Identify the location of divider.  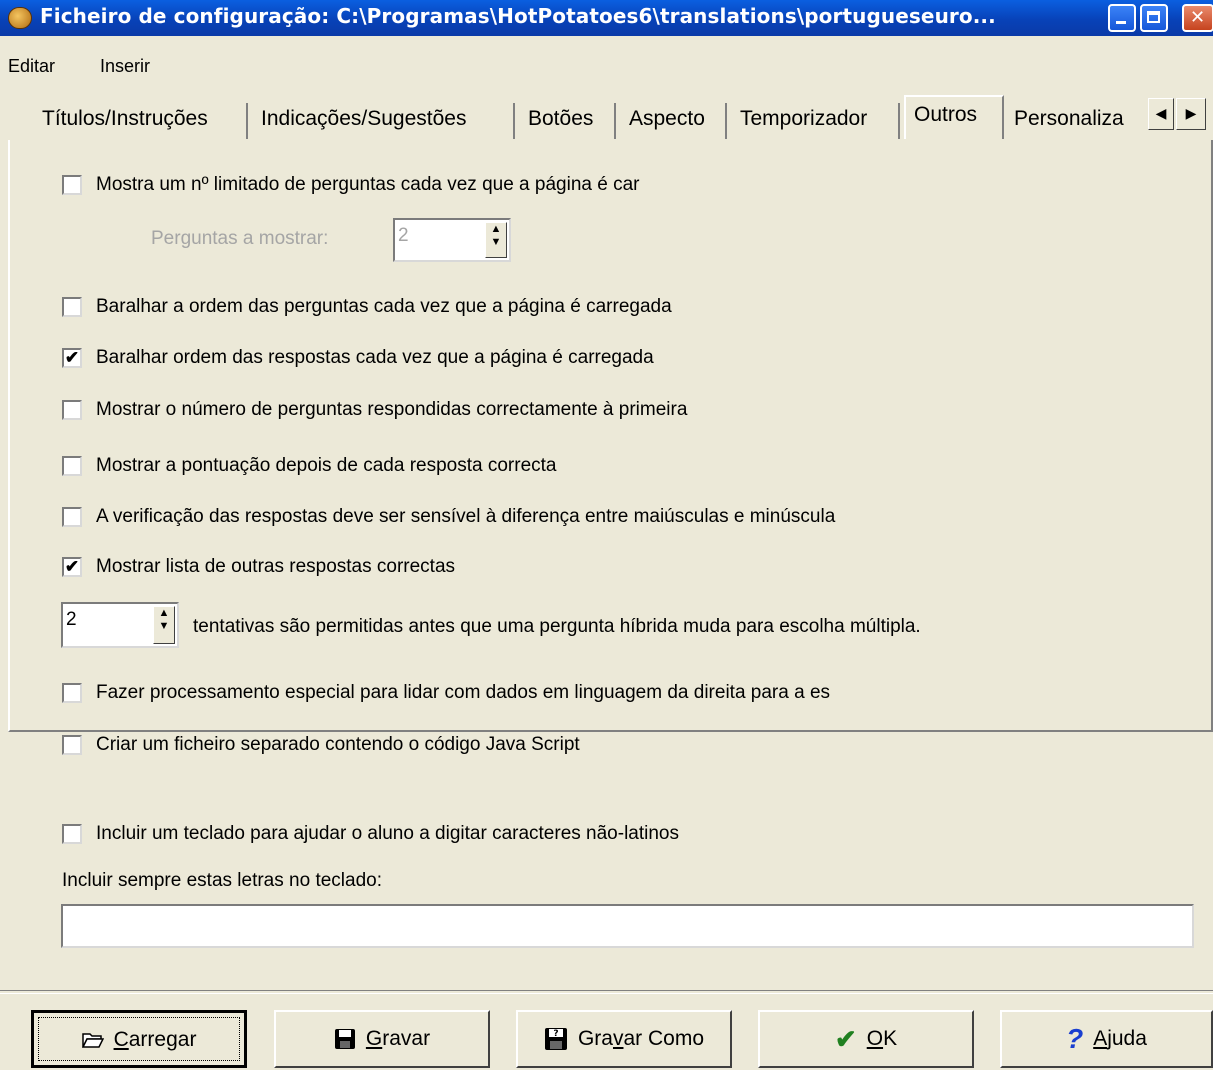
(606, 992).